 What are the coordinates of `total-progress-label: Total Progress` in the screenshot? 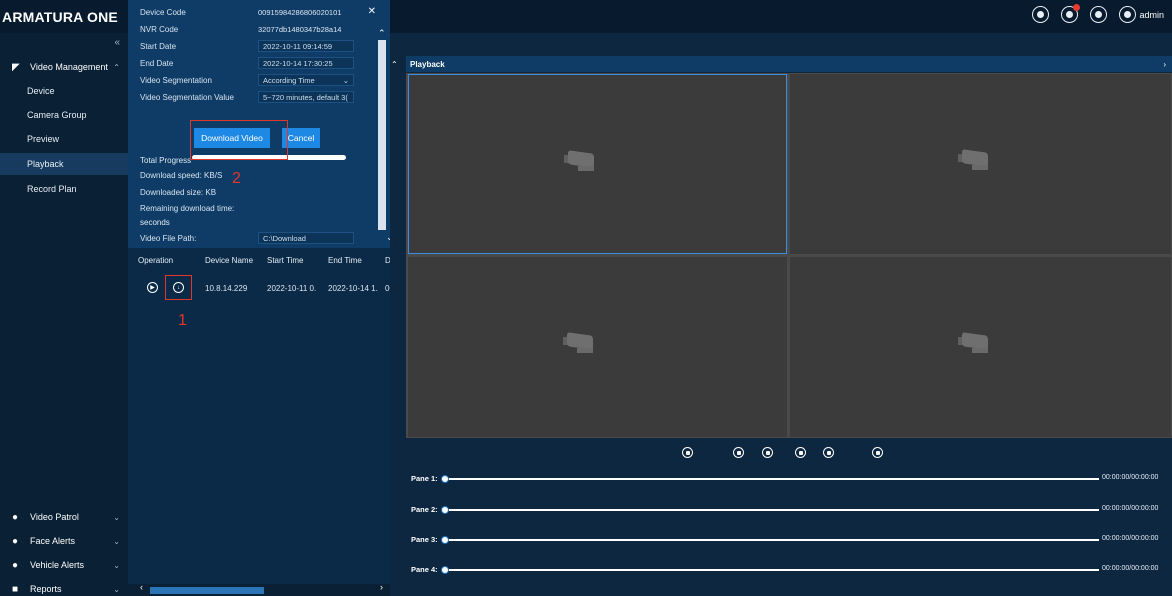 It's located at (166, 160).